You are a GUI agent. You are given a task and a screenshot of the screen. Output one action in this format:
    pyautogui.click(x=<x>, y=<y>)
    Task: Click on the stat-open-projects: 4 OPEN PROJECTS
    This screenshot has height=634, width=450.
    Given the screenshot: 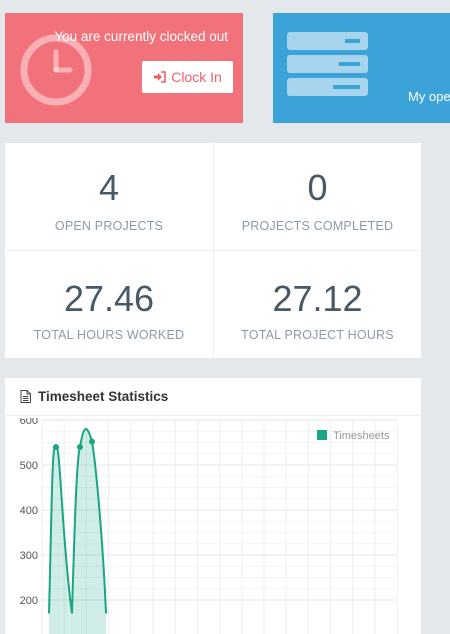 What is the action you would take?
    pyautogui.click(x=109, y=196)
    